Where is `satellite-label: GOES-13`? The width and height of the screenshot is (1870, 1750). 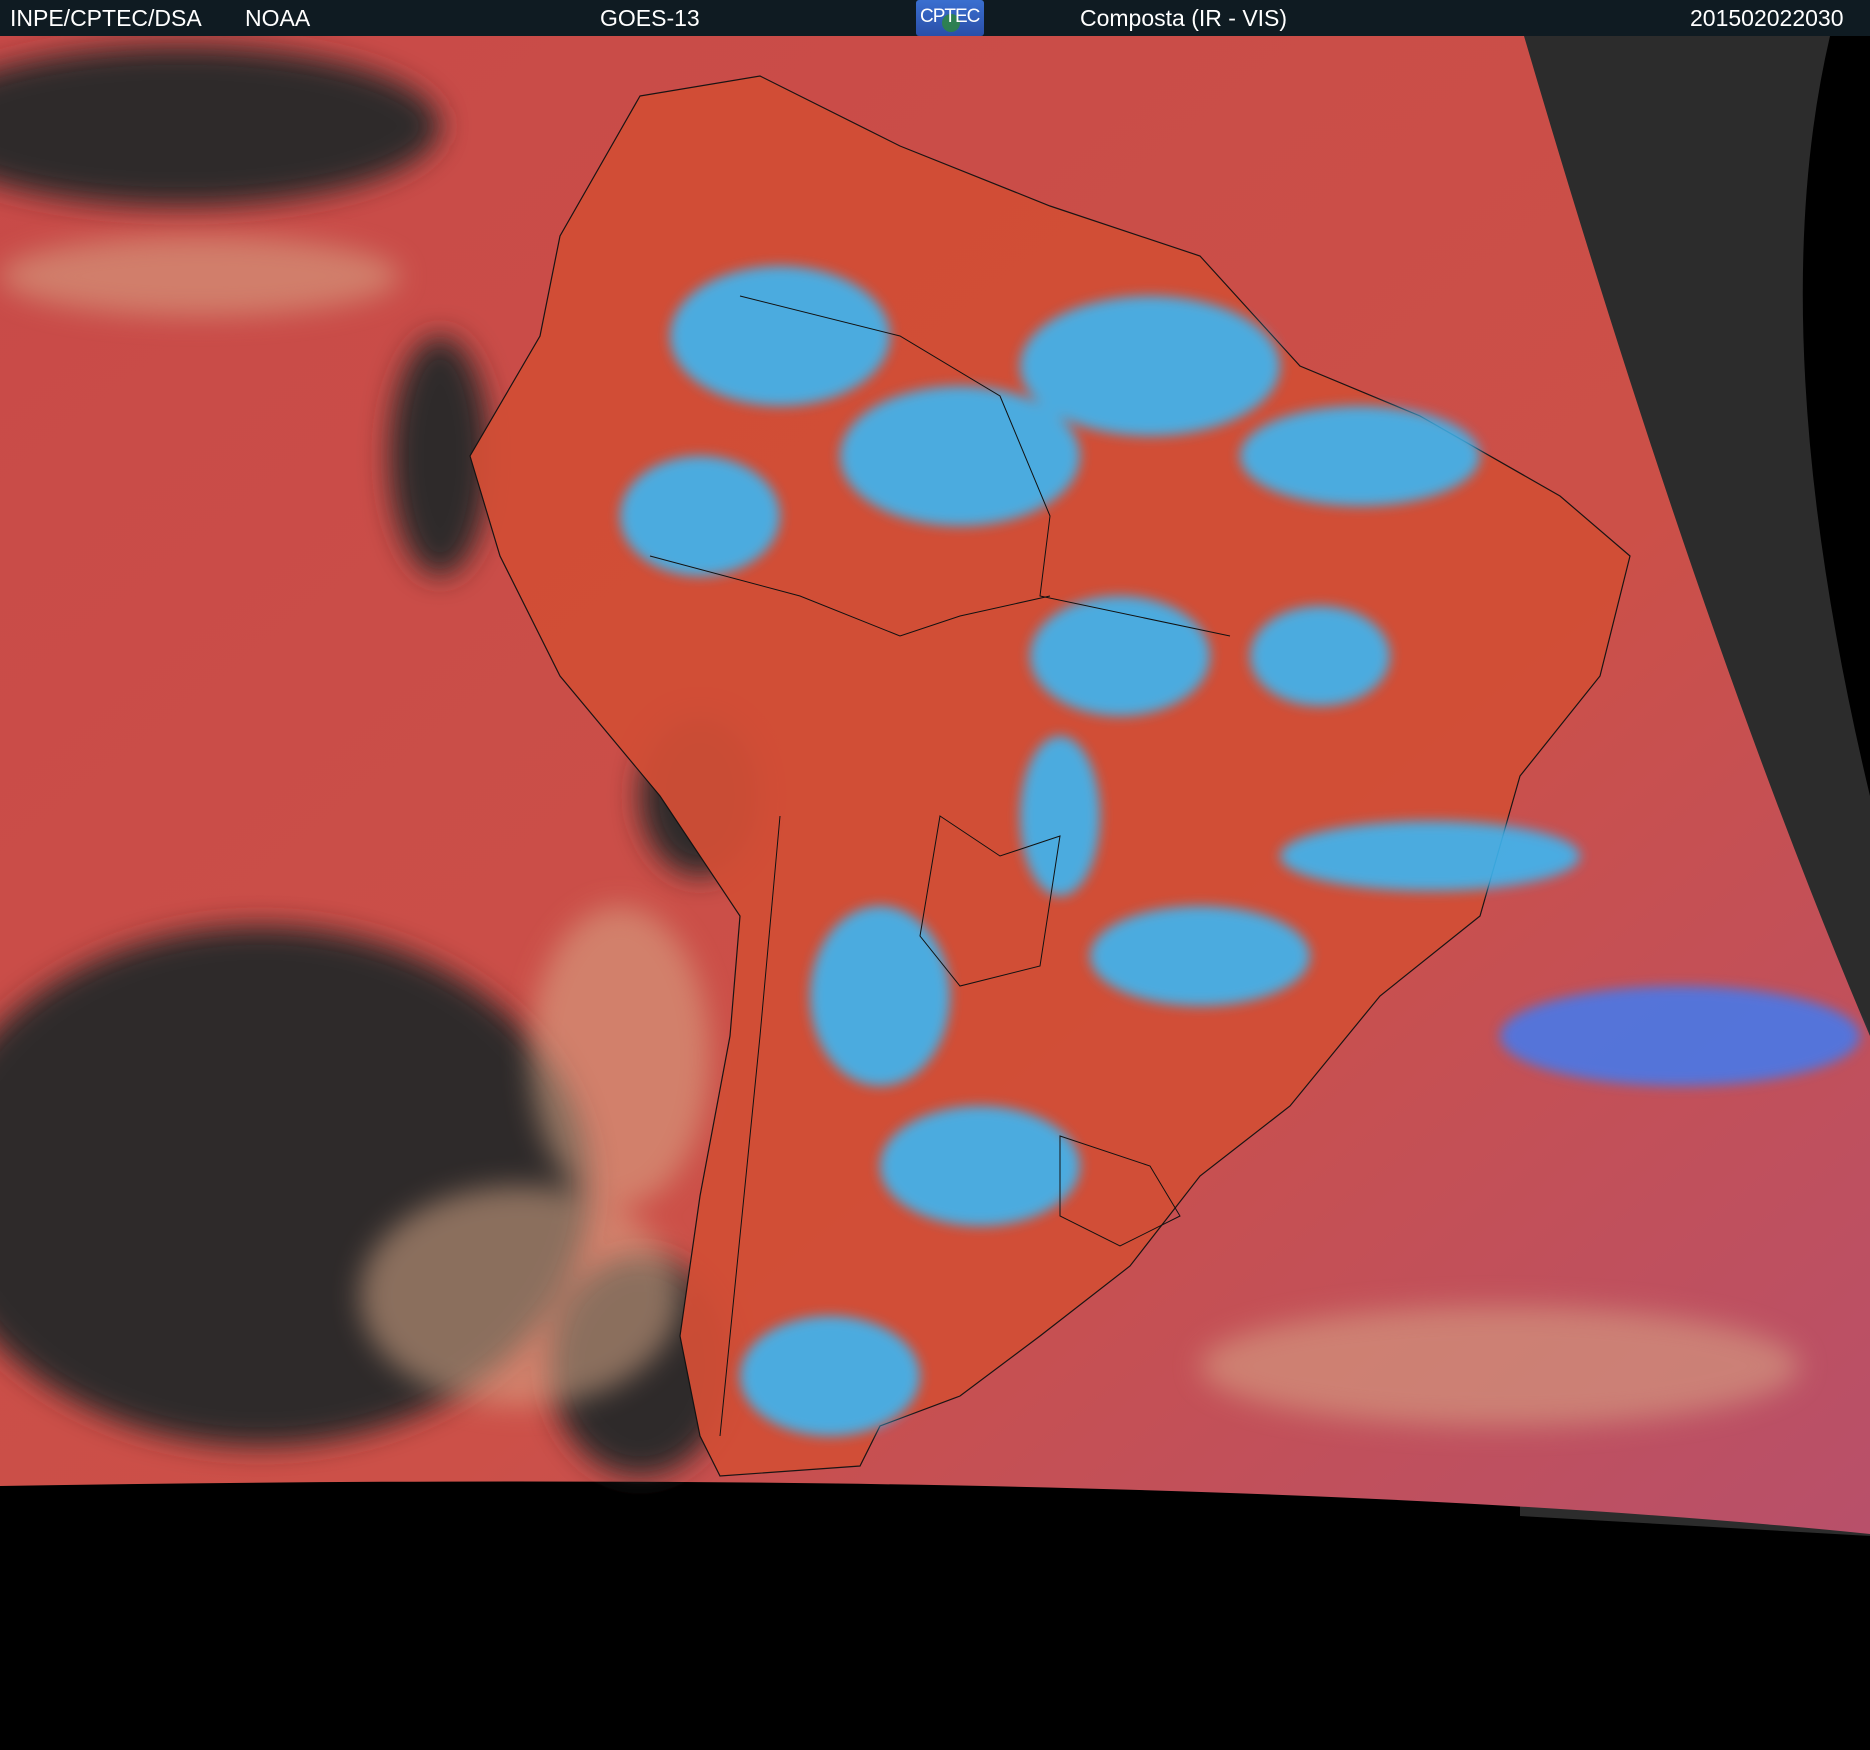 satellite-label: GOES-13 is located at coordinates (650, 18).